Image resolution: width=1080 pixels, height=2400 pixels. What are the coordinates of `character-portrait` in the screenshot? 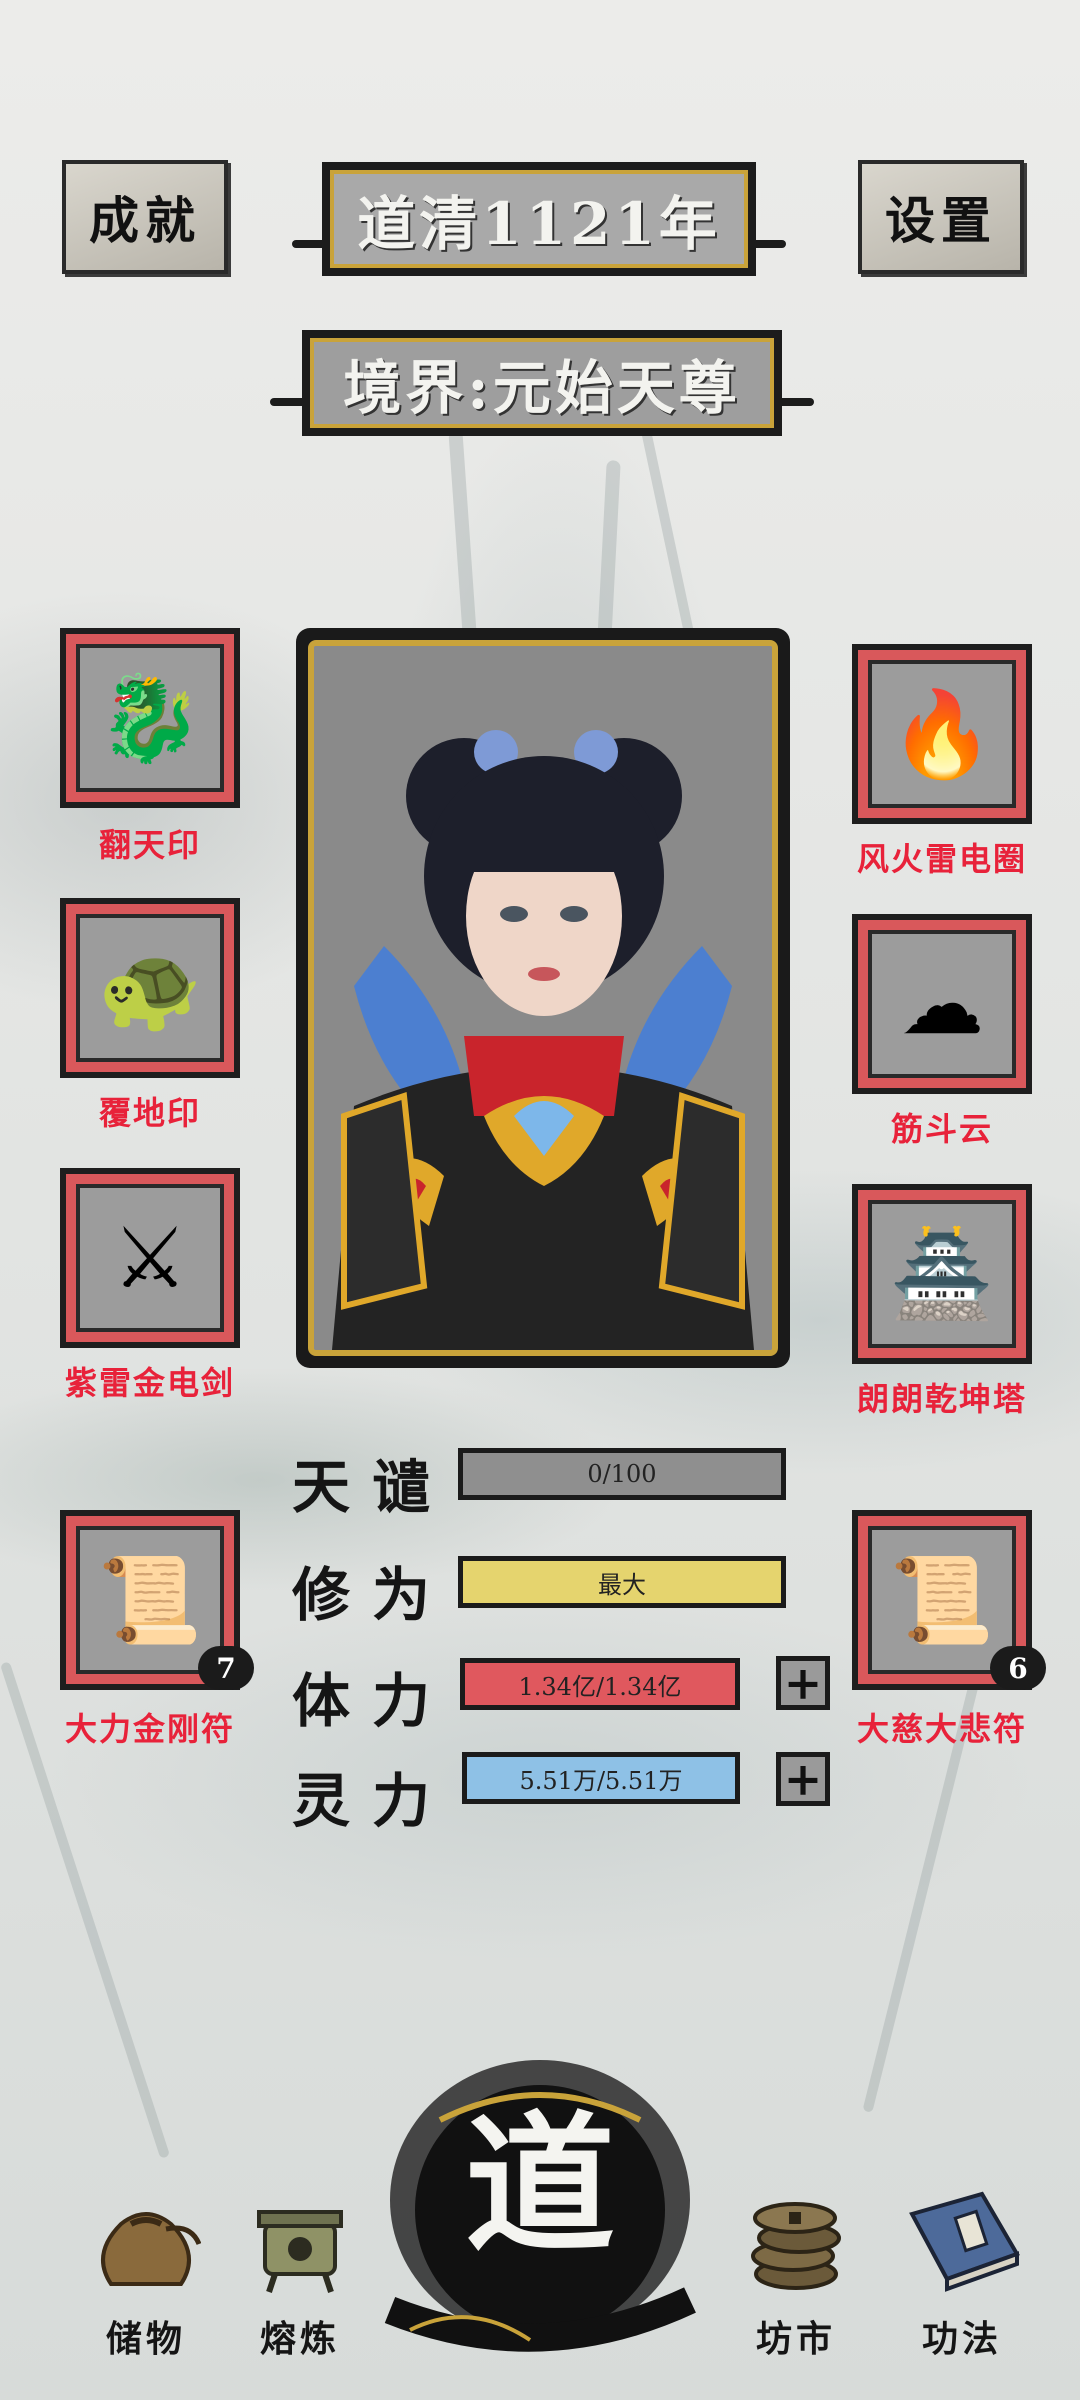 It's located at (543, 998).